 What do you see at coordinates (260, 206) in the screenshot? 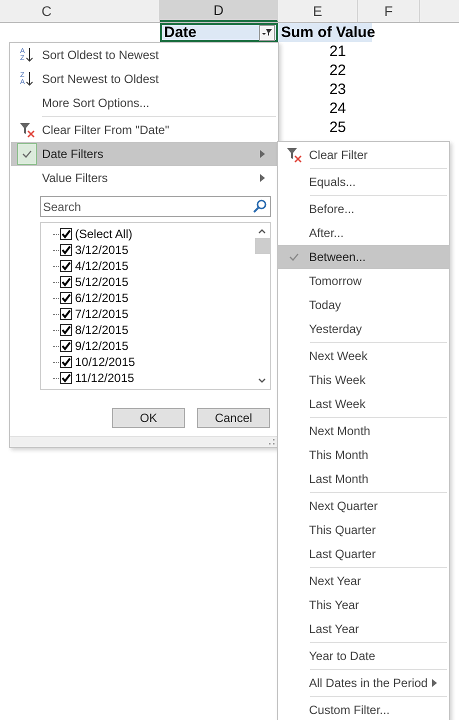
I see `search-icon` at bounding box center [260, 206].